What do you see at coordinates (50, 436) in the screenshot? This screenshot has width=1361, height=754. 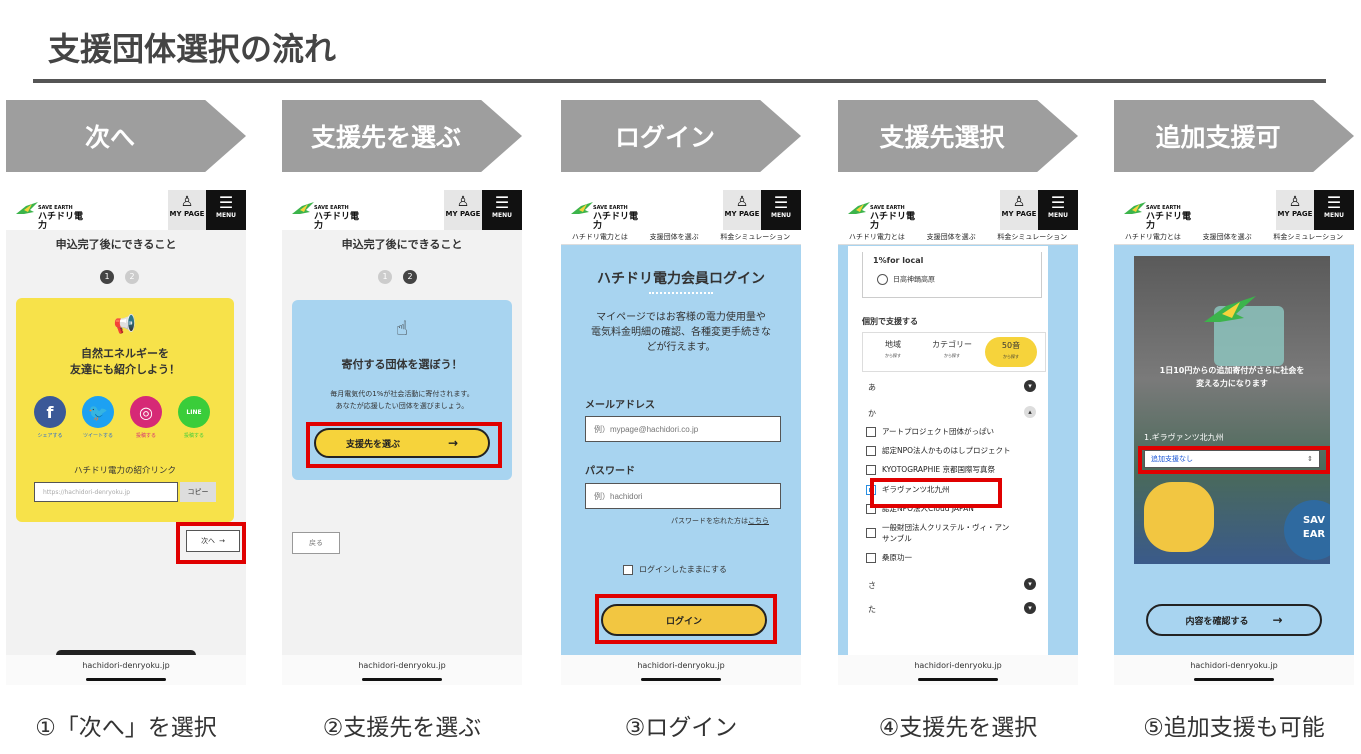 I see `share-label: シェアする` at bounding box center [50, 436].